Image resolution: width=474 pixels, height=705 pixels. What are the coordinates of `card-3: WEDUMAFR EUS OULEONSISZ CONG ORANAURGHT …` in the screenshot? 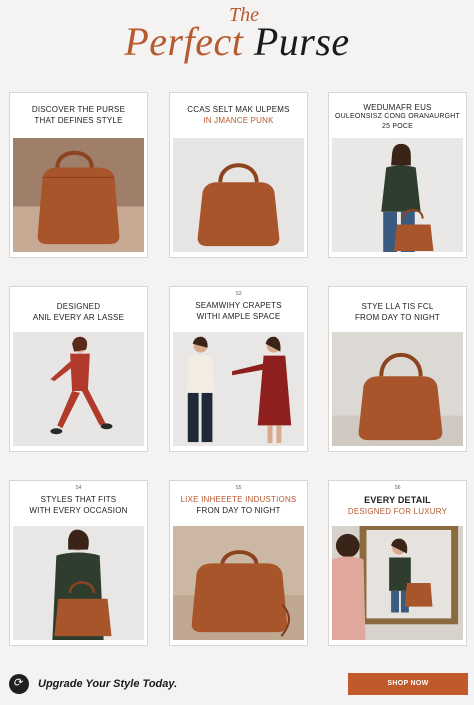 It's located at (397, 175).